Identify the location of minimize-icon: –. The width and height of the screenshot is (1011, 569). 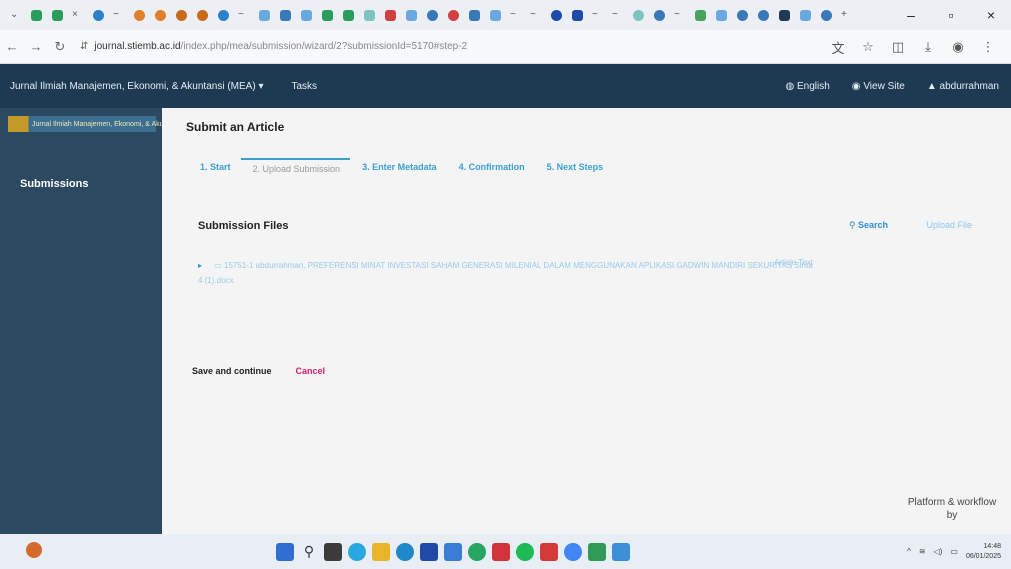
(911, 15).